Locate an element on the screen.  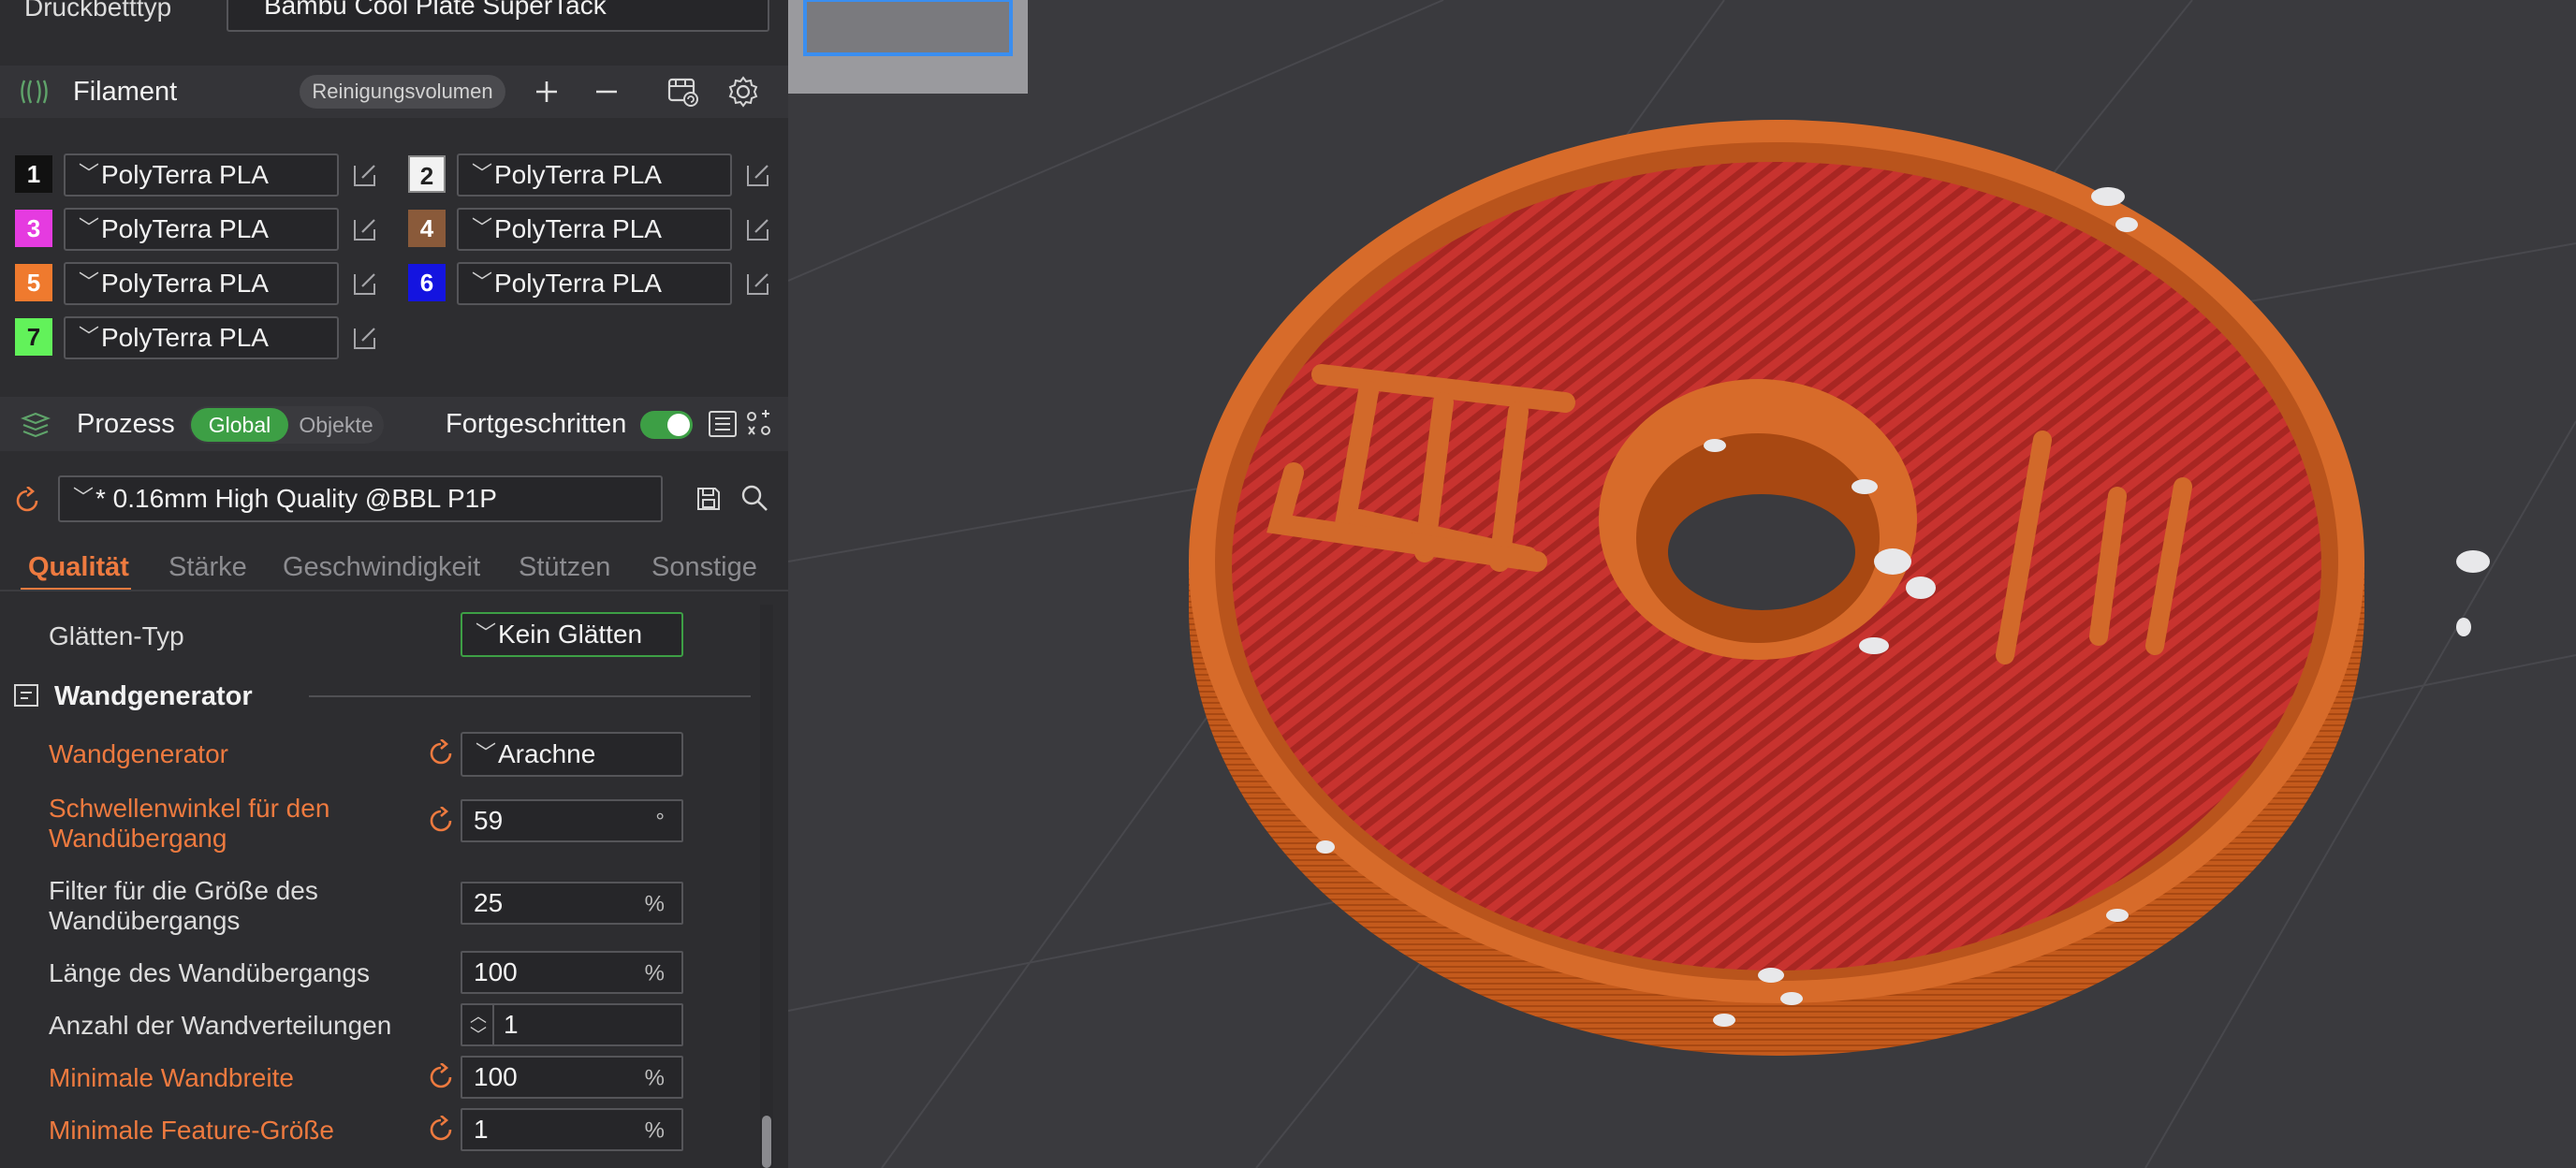
filament-color-swatch: 4 is located at coordinates (427, 229).